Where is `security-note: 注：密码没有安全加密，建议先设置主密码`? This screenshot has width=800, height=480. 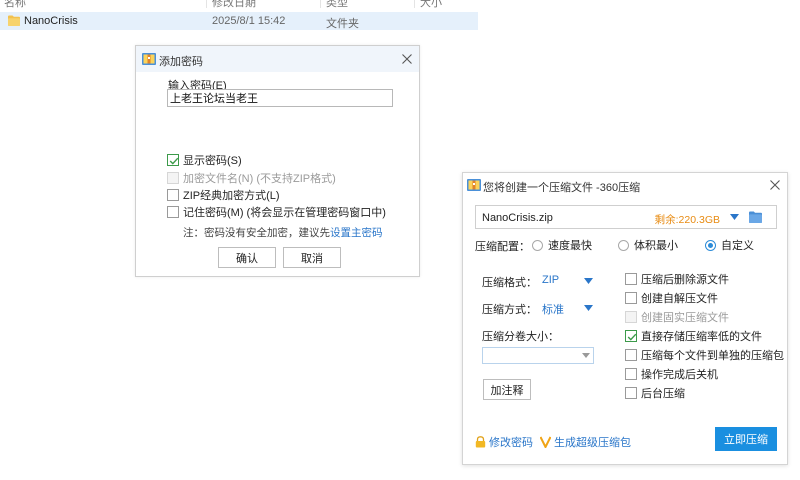
security-note: 注：密码没有安全加密，建议先设置主密码 is located at coordinates (283, 232).